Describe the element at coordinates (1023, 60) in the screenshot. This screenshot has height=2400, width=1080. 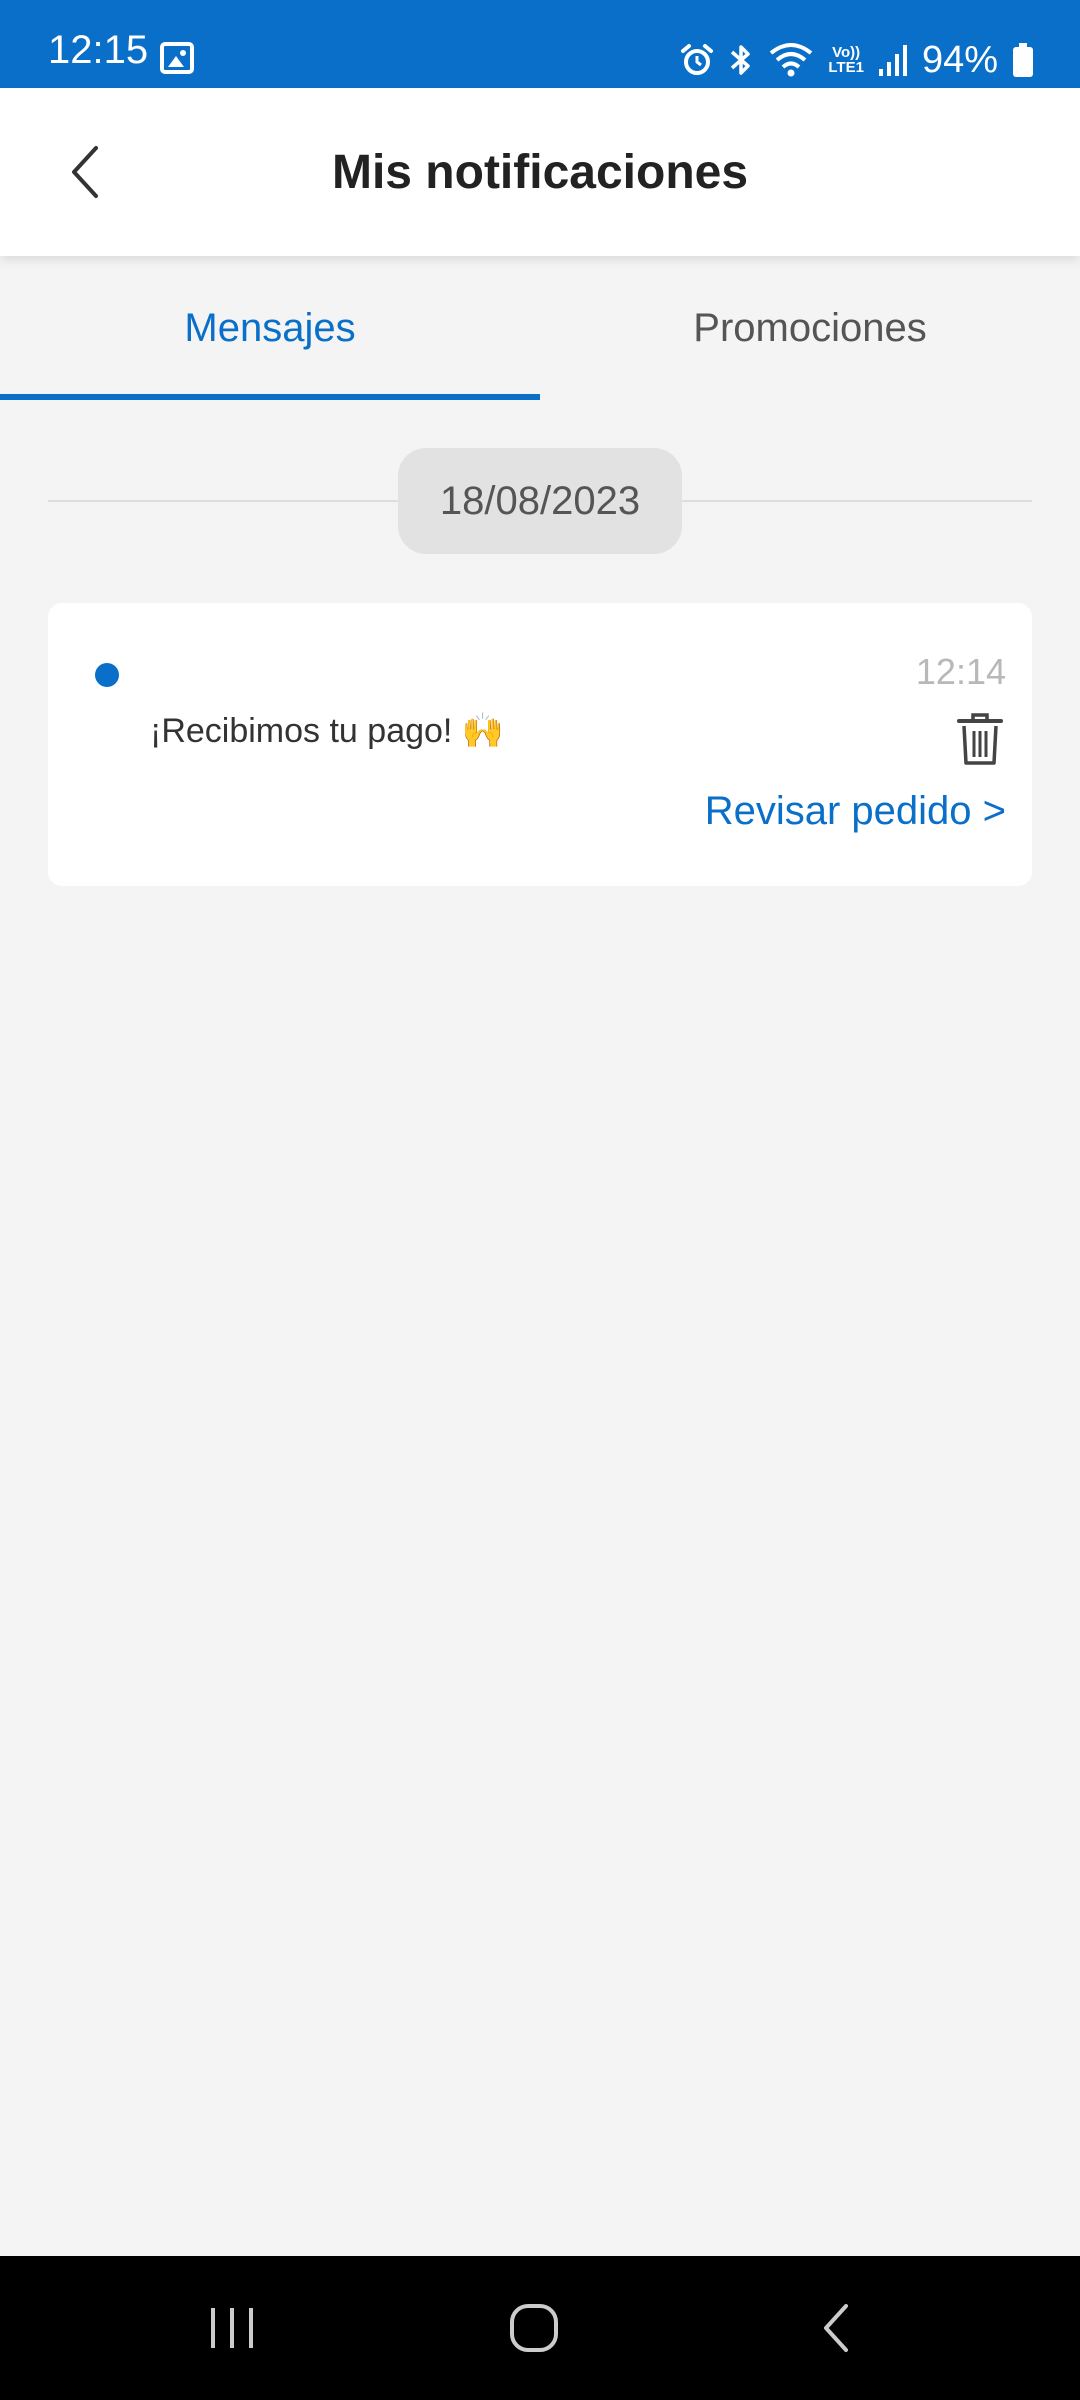
I see `battery-icon` at that location.